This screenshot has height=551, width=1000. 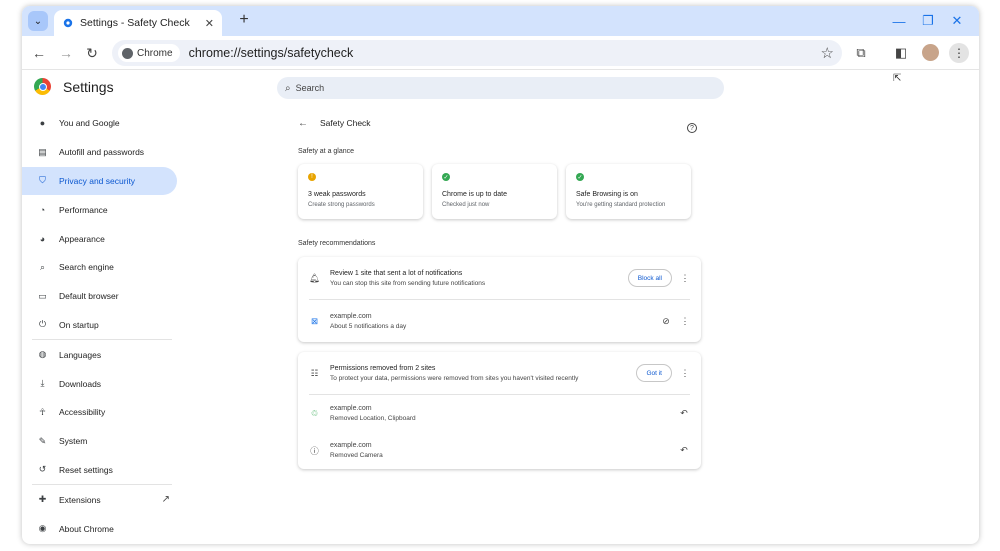 What do you see at coordinates (82, 238) in the screenshot?
I see `sidebar-item-label: Appearance` at bounding box center [82, 238].